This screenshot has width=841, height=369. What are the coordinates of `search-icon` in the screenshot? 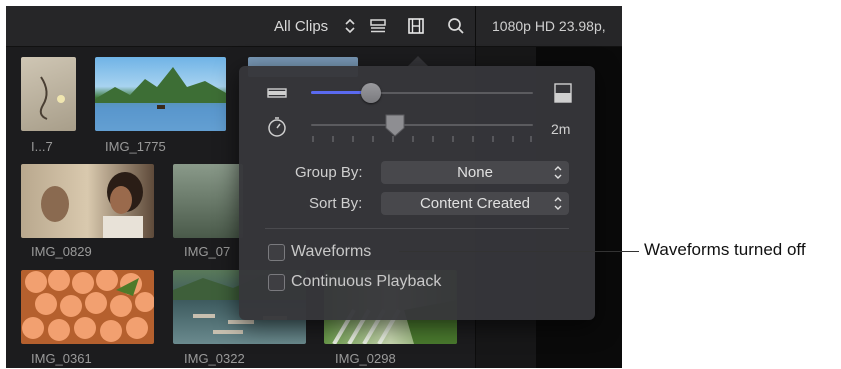 It's located at (456, 26).